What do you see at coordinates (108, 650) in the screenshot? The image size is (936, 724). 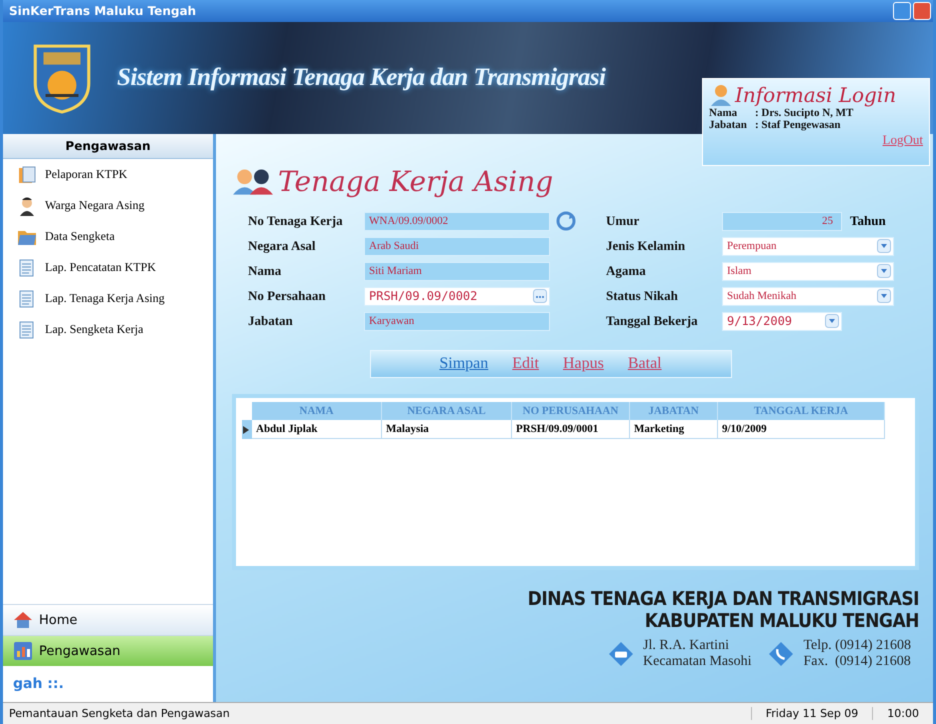 I see `nav-button: Pengawasan` at bounding box center [108, 650].